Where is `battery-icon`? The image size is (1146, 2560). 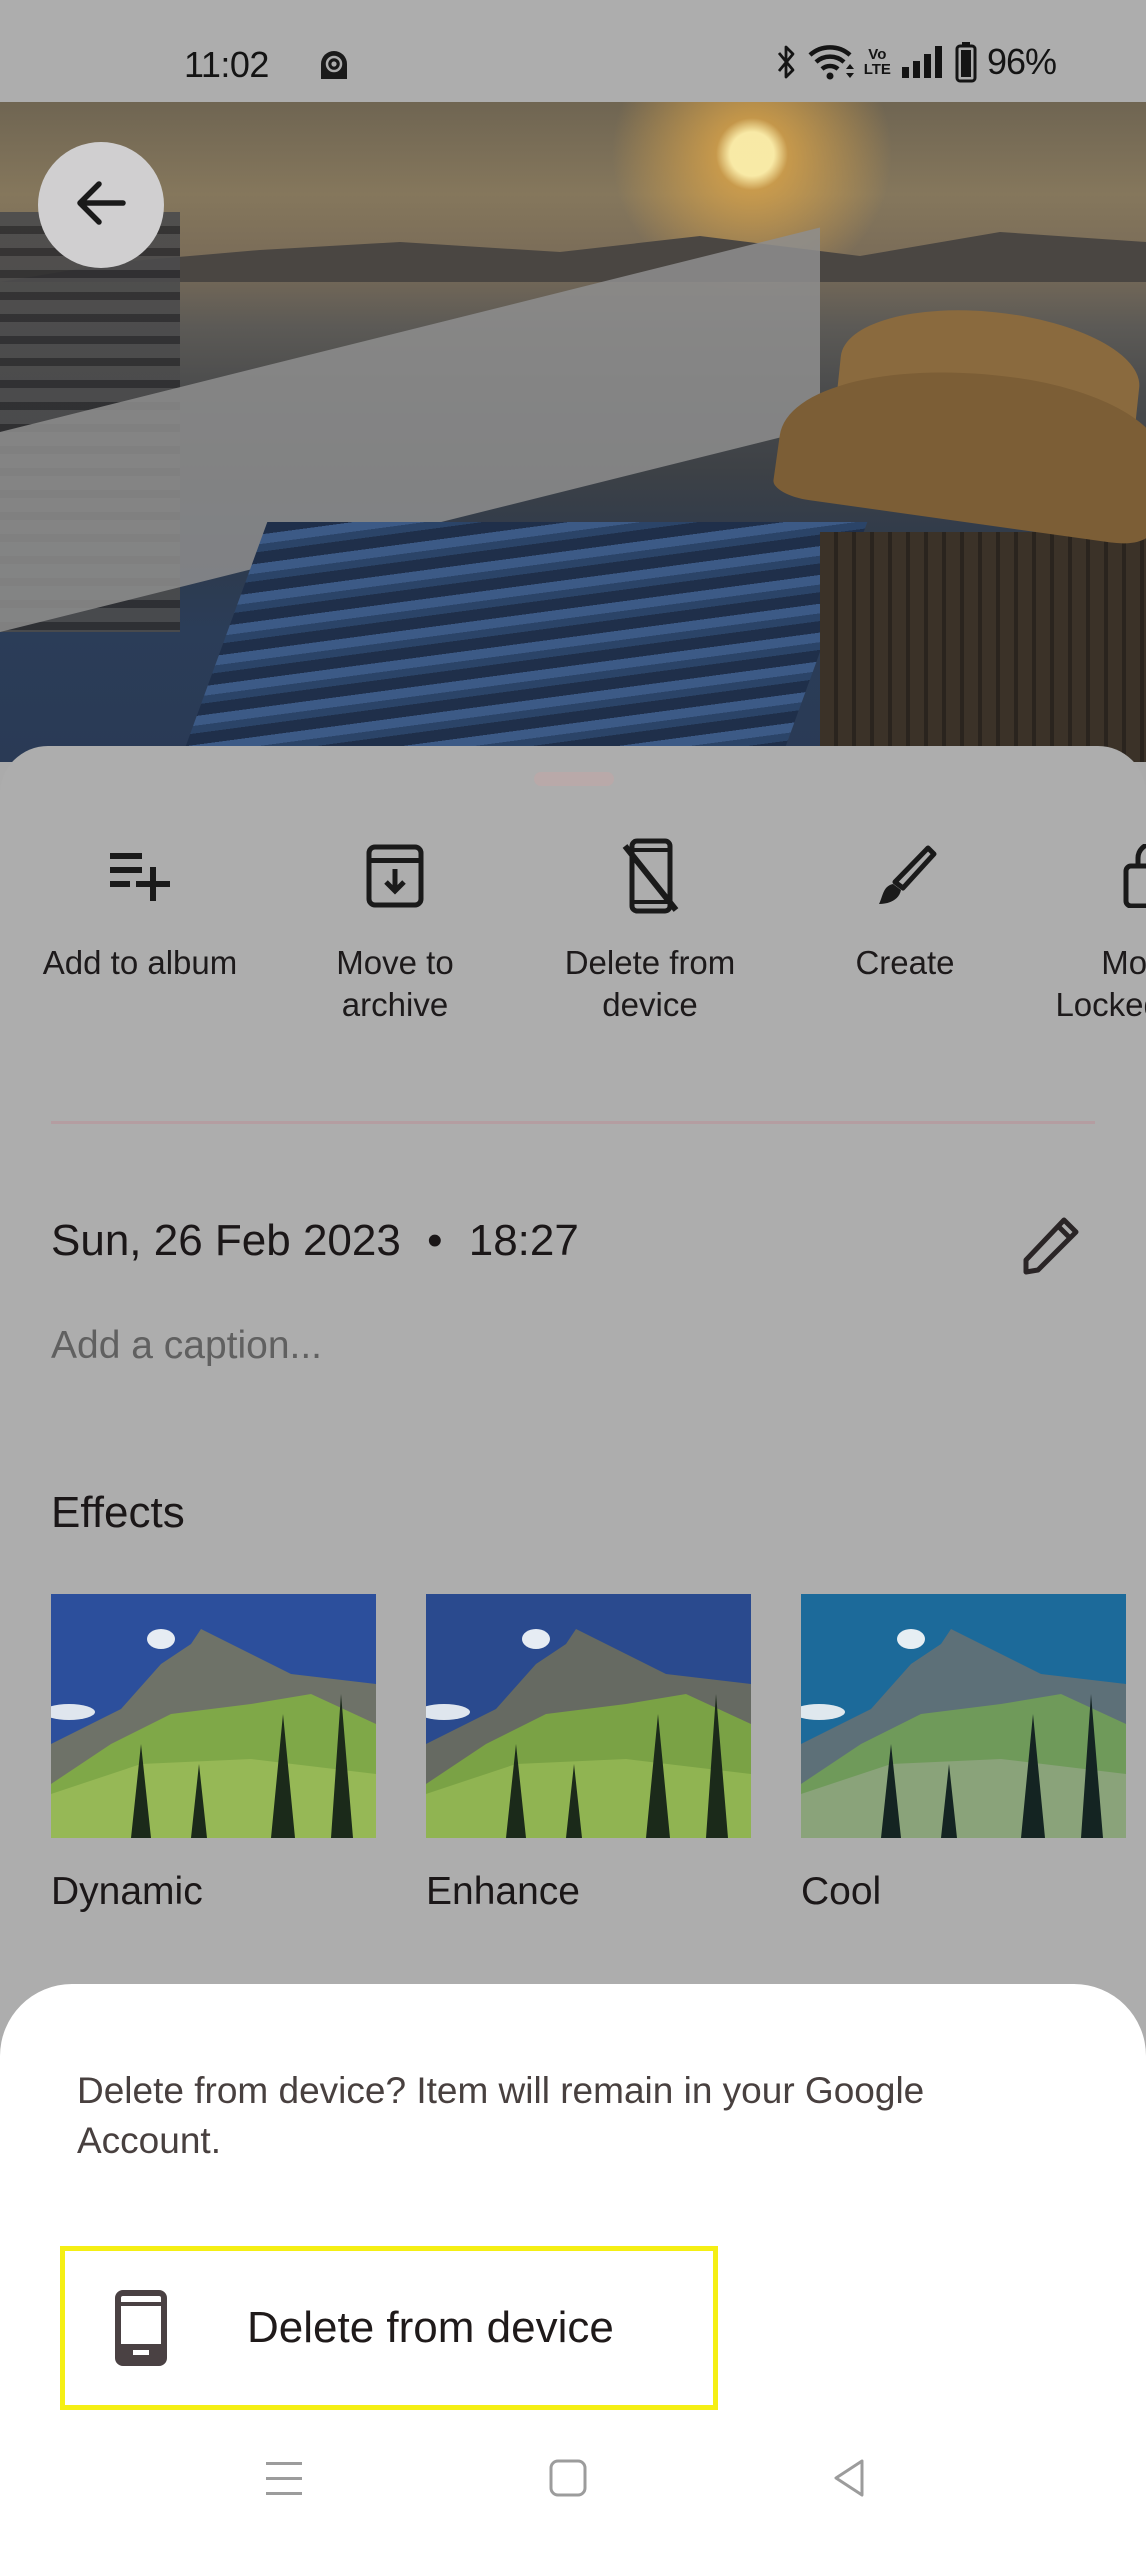
battery-icon is located at coordinates (966, 62).